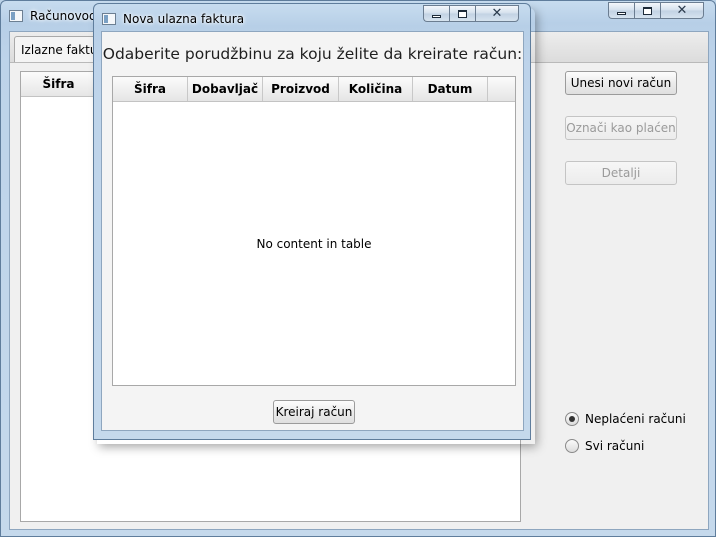  Describe the element at coordinates (314, 244) in the screenshot. I see `table-empty-message: No content in table` at that location.